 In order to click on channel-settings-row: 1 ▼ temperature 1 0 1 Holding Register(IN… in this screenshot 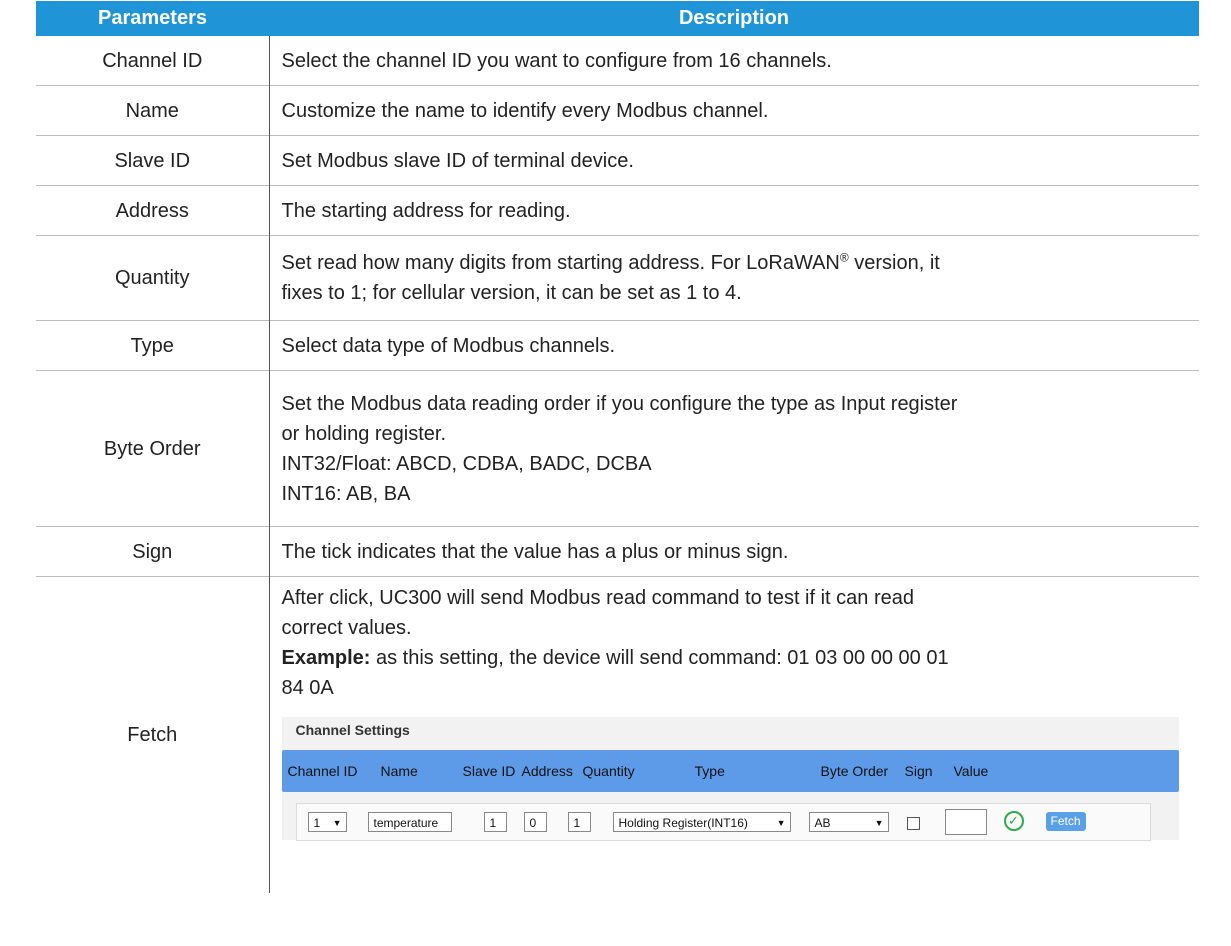, I will do `click(723, 822)`.